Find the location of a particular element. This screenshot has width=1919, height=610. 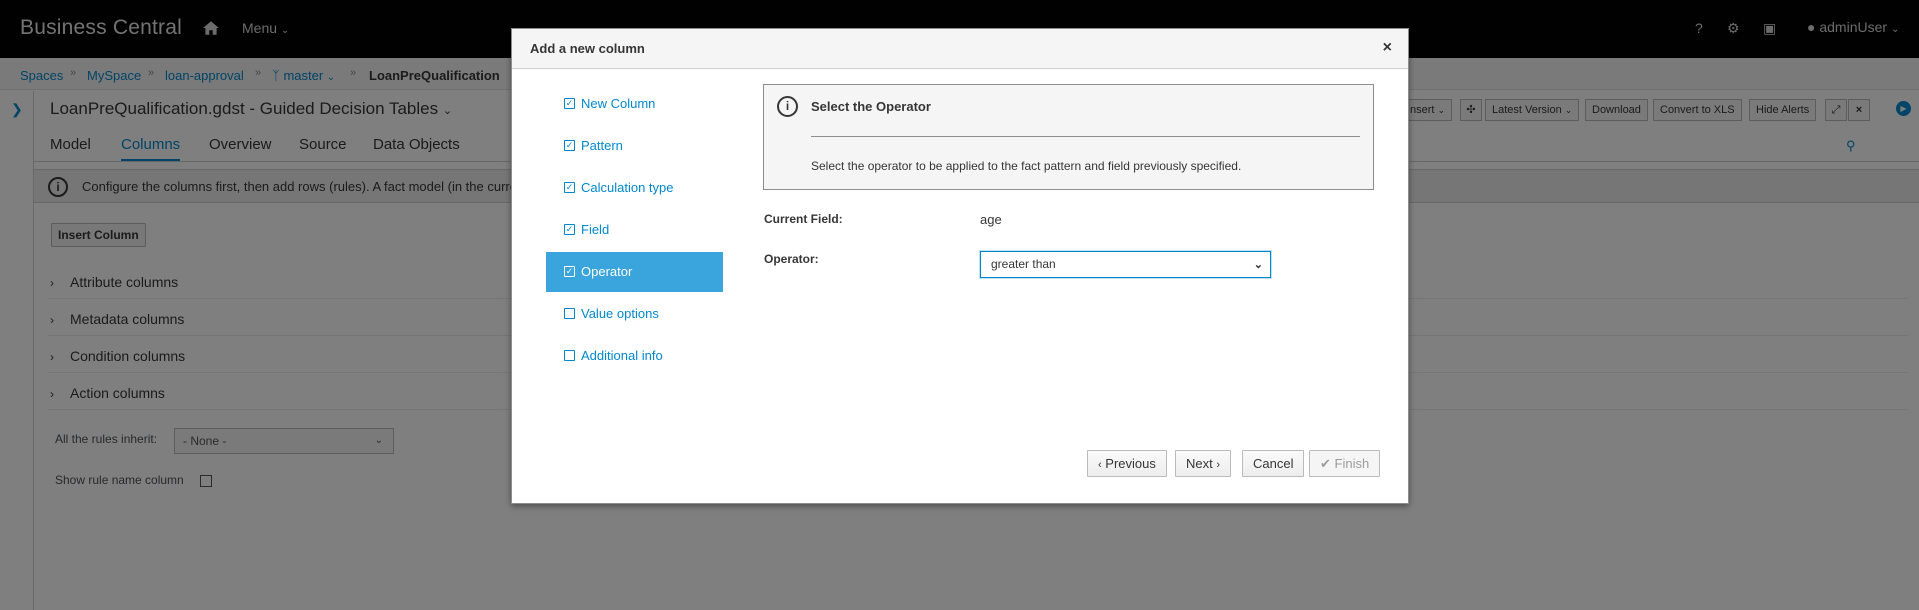

wizard-step-operator: ✓ Operator is located at coordinates (634, 272).